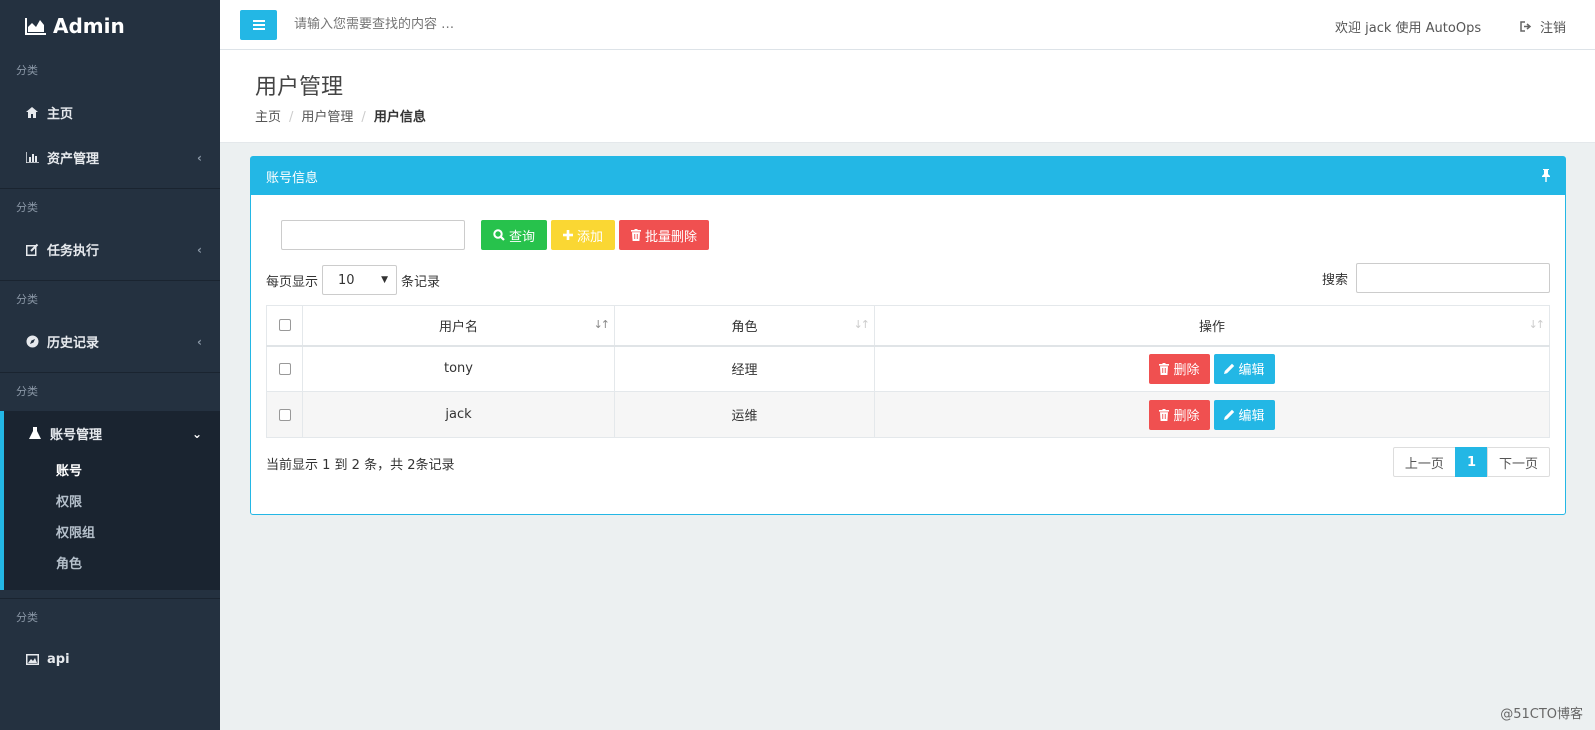 The width and height of the screenshot is (1595, 730). Describe the element at coordinates (907, 96) in the screenshot. I see `page-header: 用户管理 主页 / 用户管理 / 用户信息` at that location.